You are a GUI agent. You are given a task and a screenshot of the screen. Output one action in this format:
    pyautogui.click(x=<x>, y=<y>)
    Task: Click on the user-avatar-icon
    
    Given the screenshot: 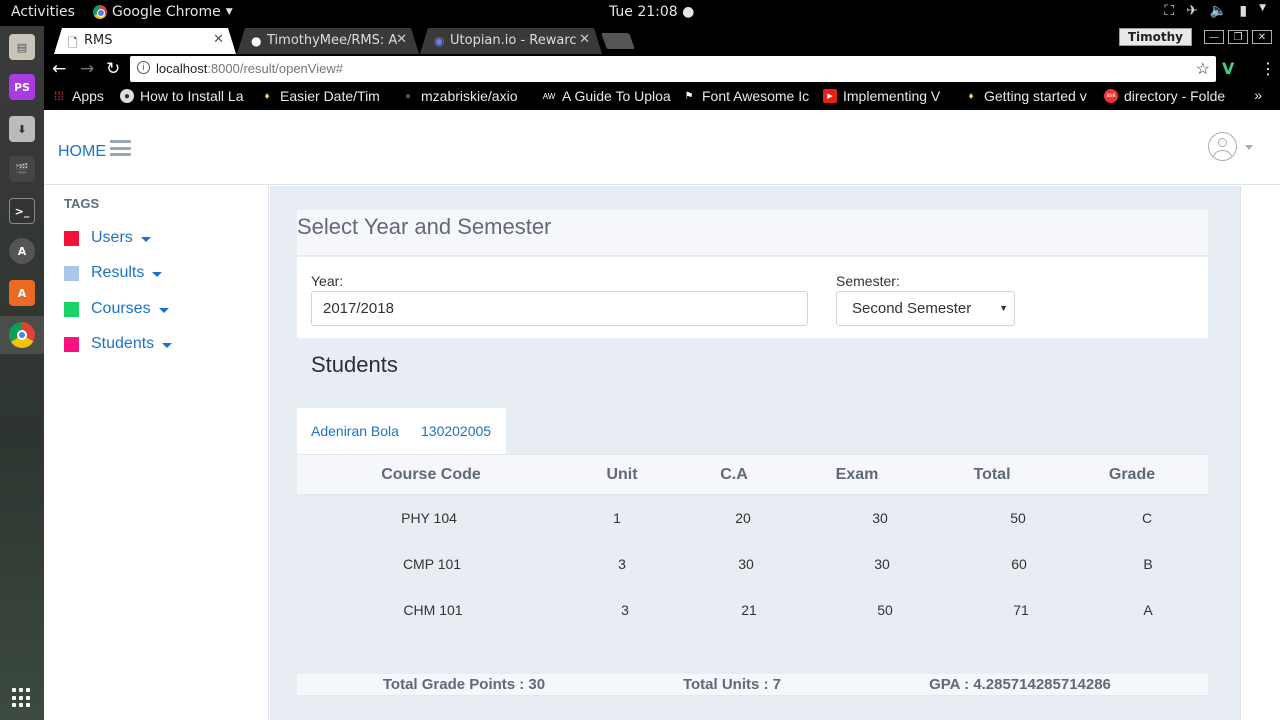 What is the action you would take?
    pyautogui.click(x=1222, y=146)
    